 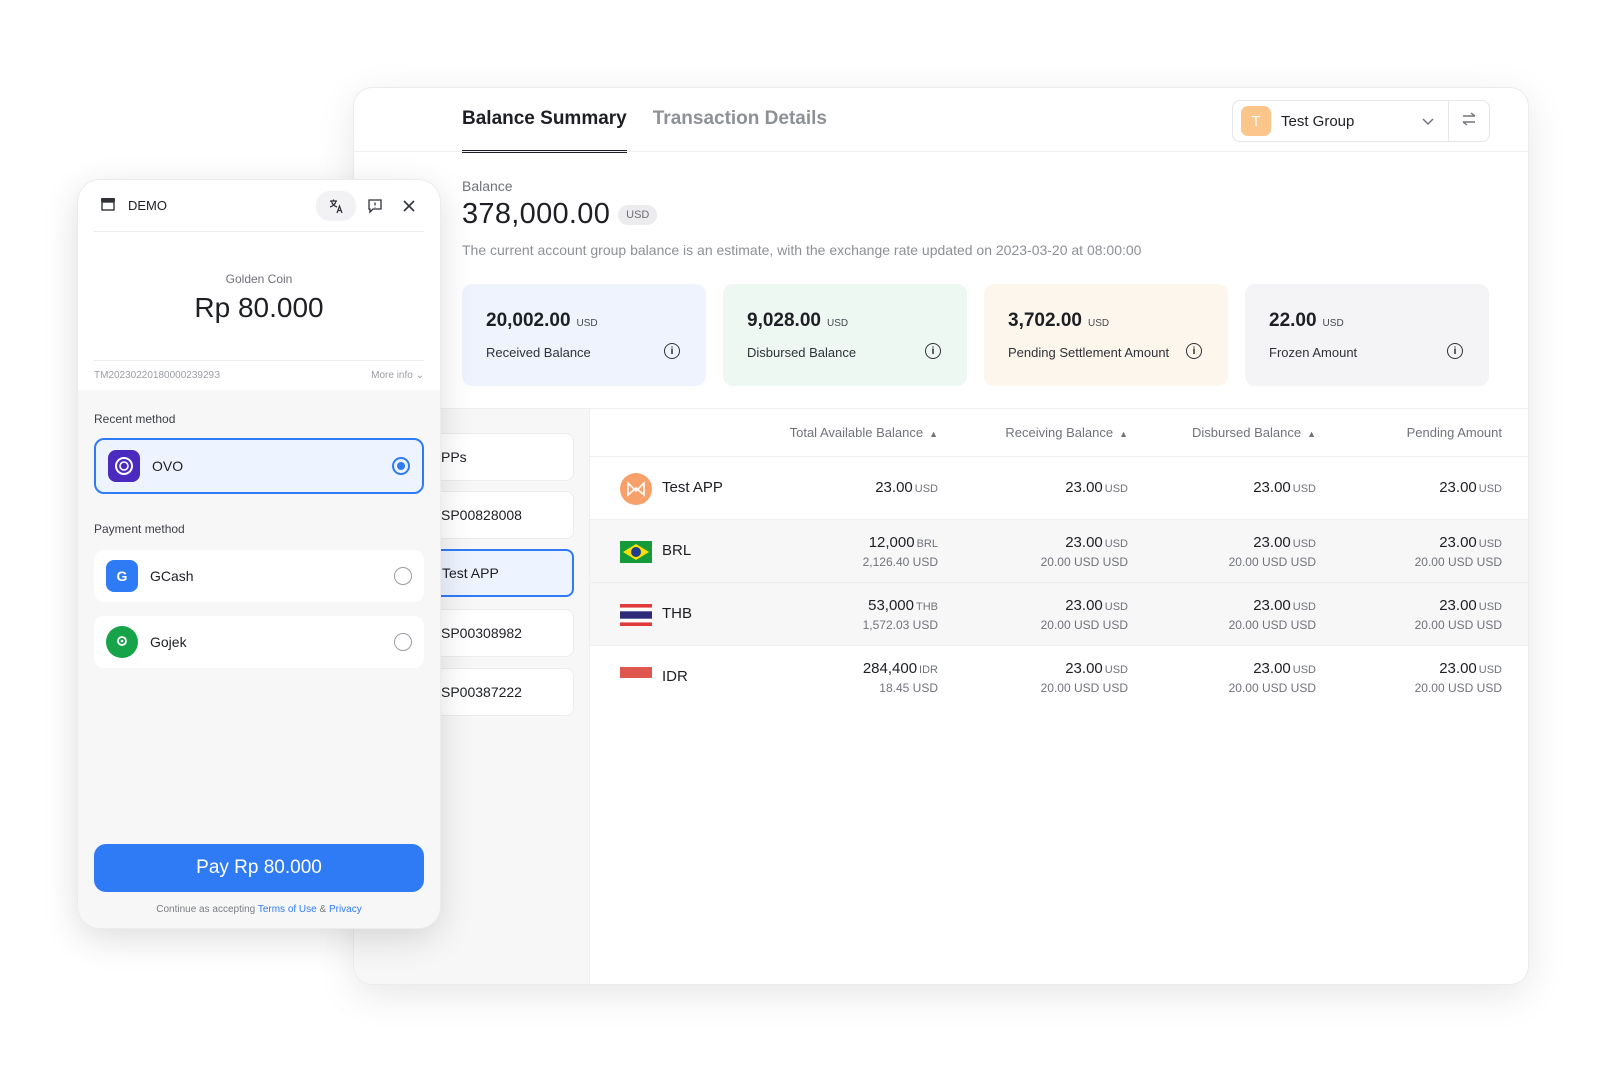 What do you see at coordinates (259, 642) in the screenshot?
I see `method-gojek: Gojek` at bounding box center [259, 642].